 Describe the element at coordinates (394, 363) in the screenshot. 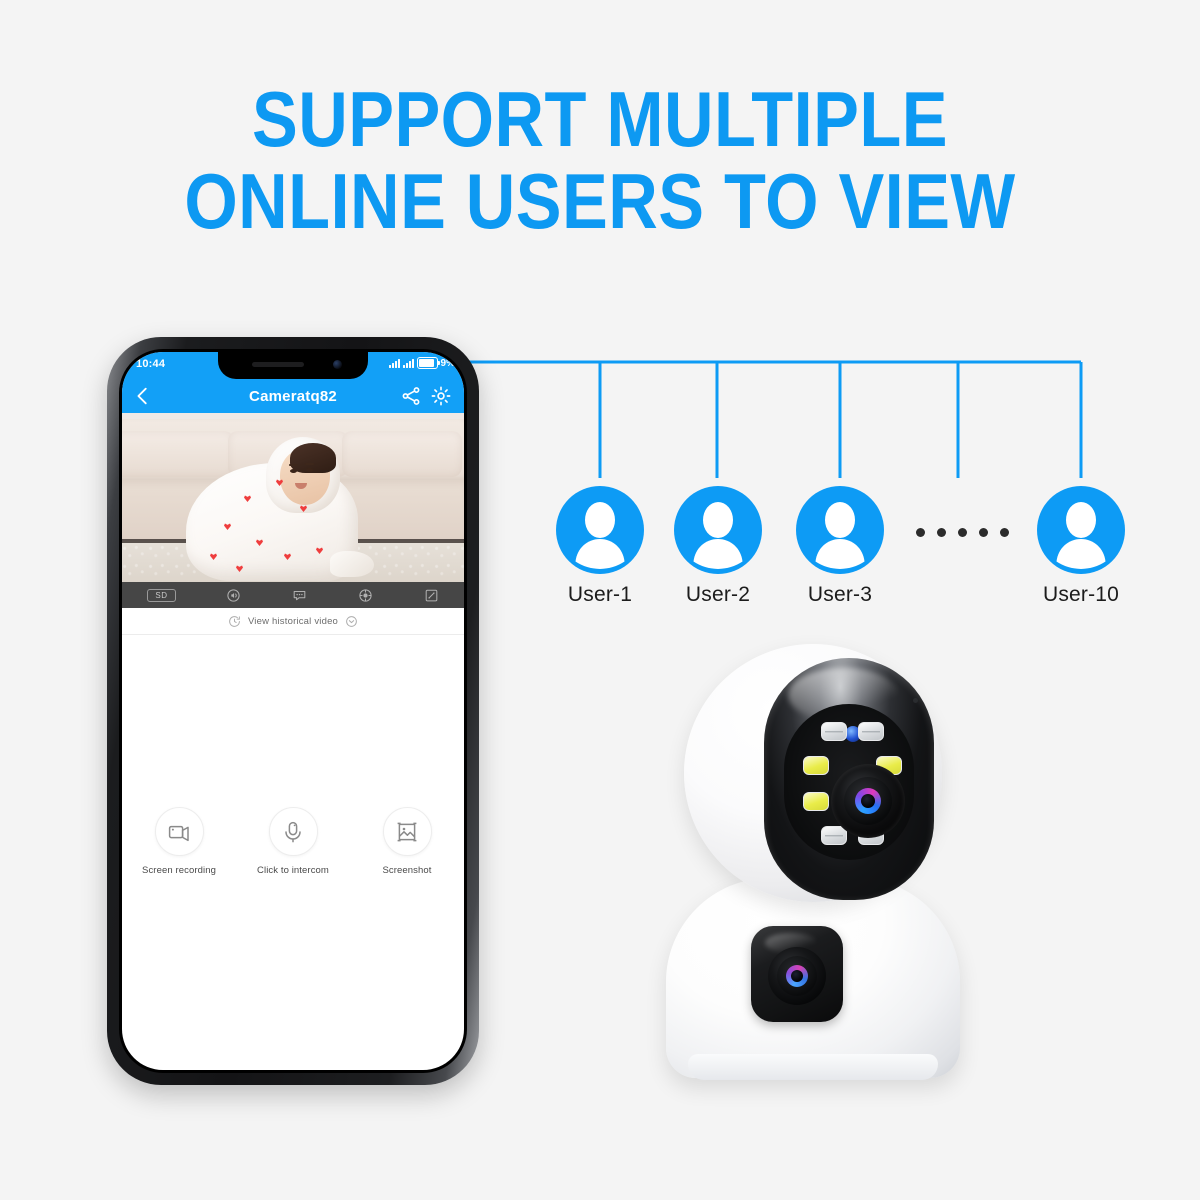

I see `signal-bars-icon` at that location.